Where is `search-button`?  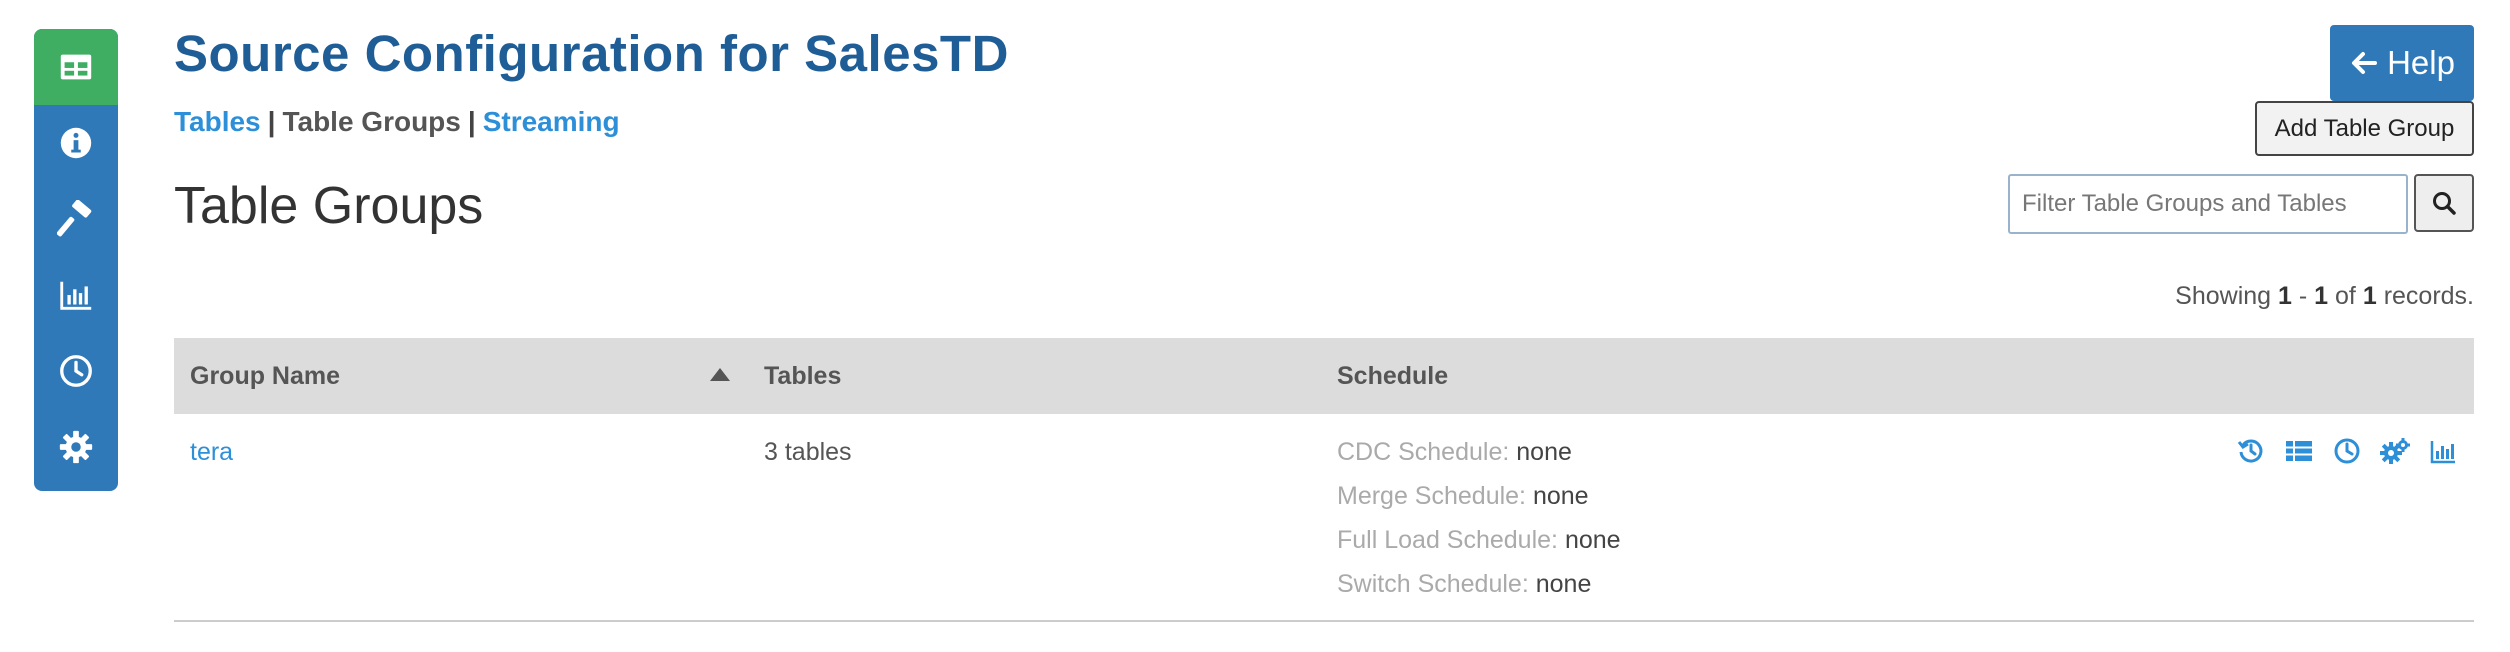 search-button is located at coordinates (2444, 203).